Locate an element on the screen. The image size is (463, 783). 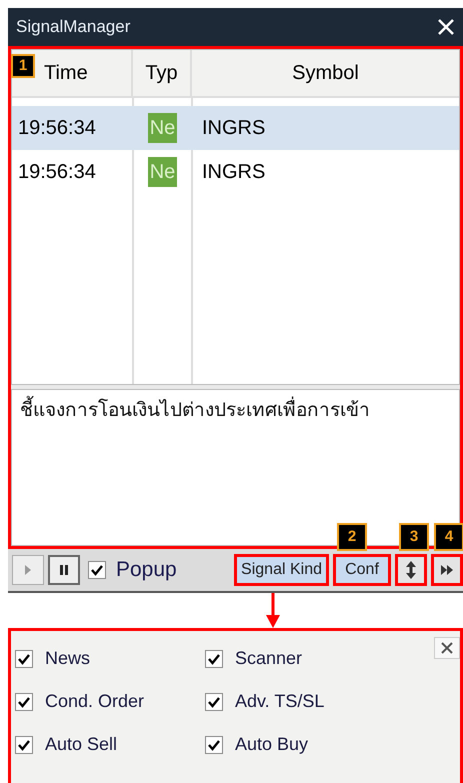
pause-button is located at coordinates (64, 570).